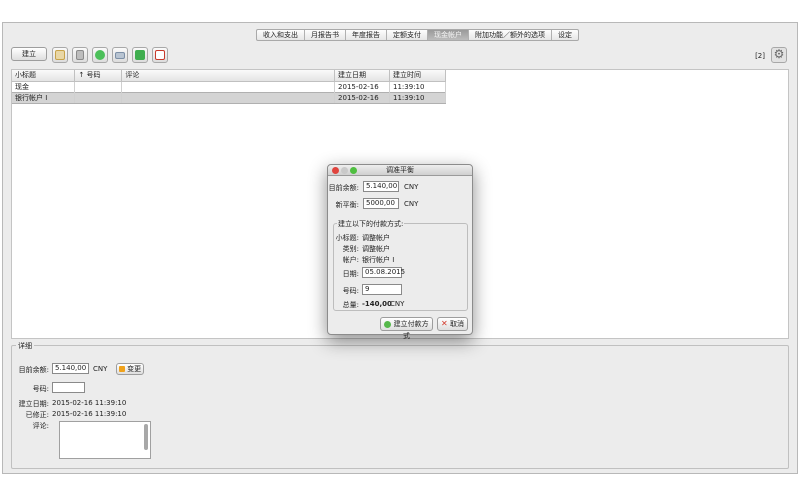 The height and width of the screenshot is (500, 800). I want to click on new-balance-input: 5000,00, so click(381, 203).